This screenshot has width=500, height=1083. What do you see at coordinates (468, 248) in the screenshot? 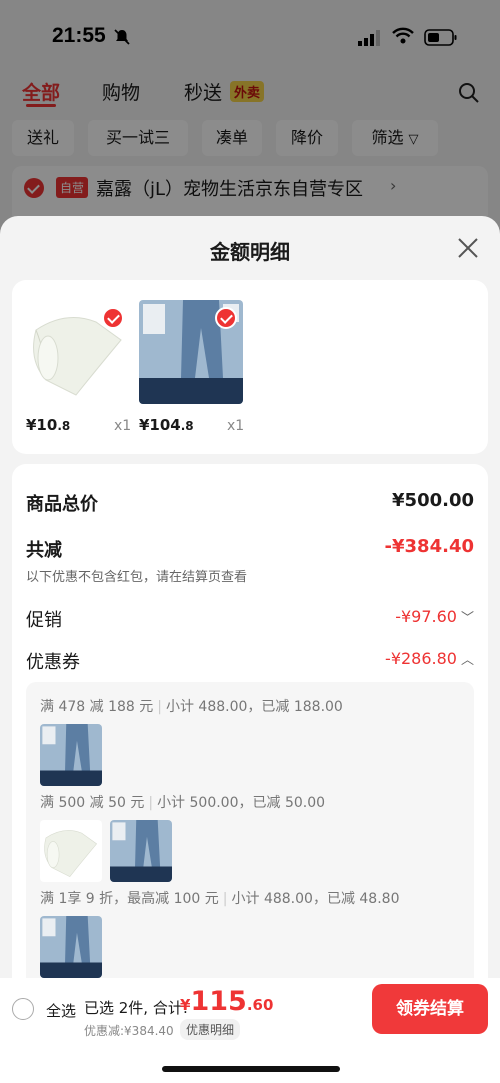
I see `close-icon` at bounding box center [468, 248].